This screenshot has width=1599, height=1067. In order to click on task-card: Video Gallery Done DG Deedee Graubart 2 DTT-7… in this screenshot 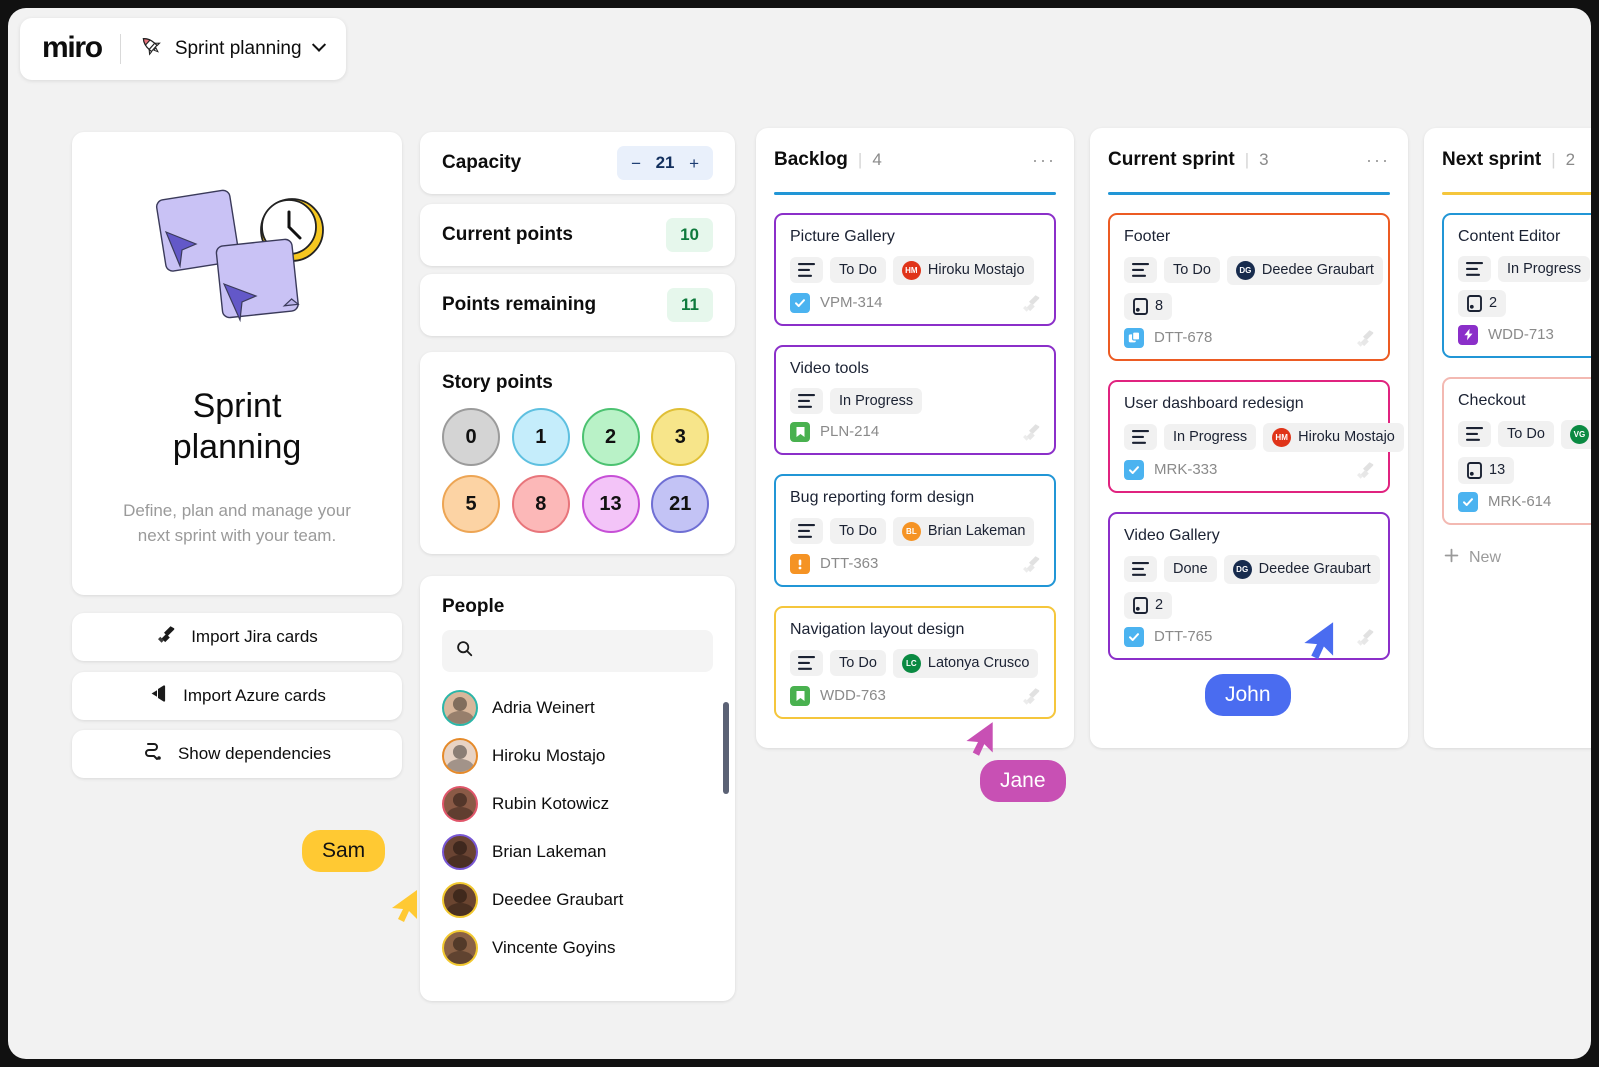, I will do `click(1249, 585)`.